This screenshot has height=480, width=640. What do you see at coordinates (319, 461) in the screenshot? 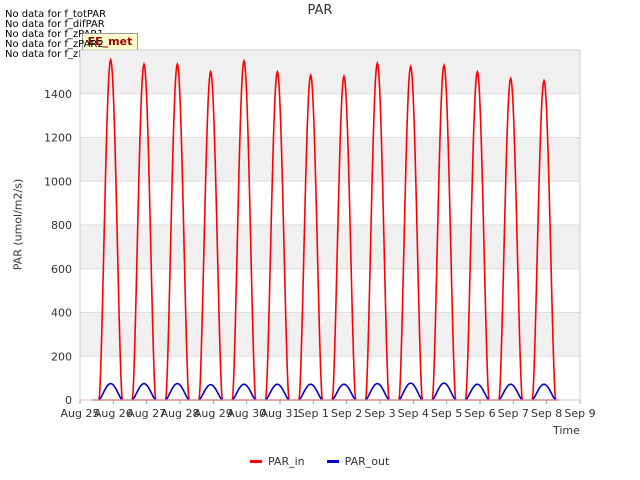
I see `legend: PAR_in PAR_out` at bounding box center [319, 461].